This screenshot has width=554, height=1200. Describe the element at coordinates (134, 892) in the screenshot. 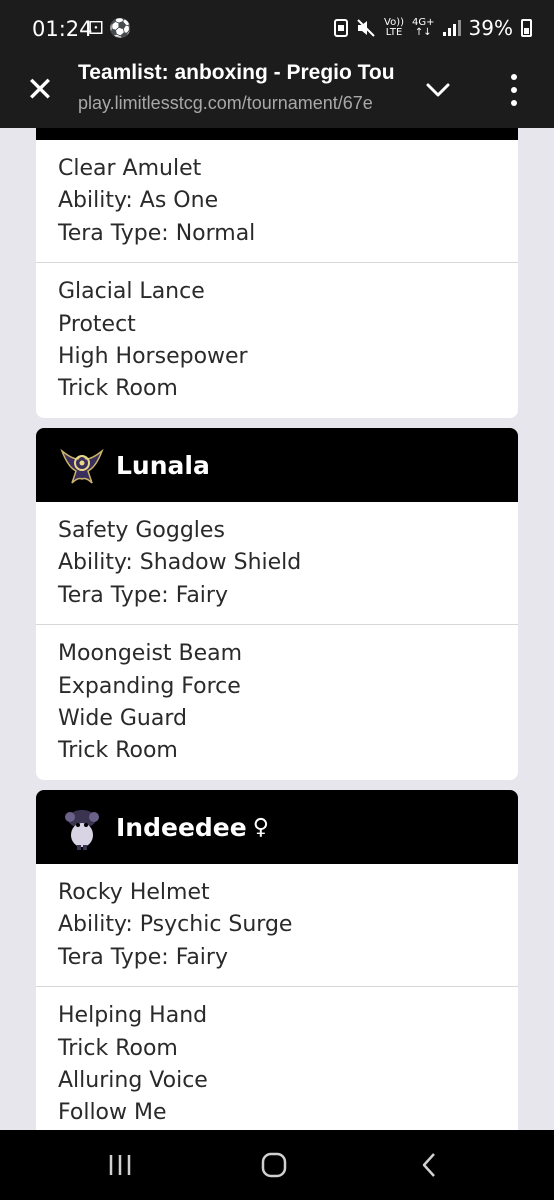

I see `held-item: Rocky Helmet` at that location.